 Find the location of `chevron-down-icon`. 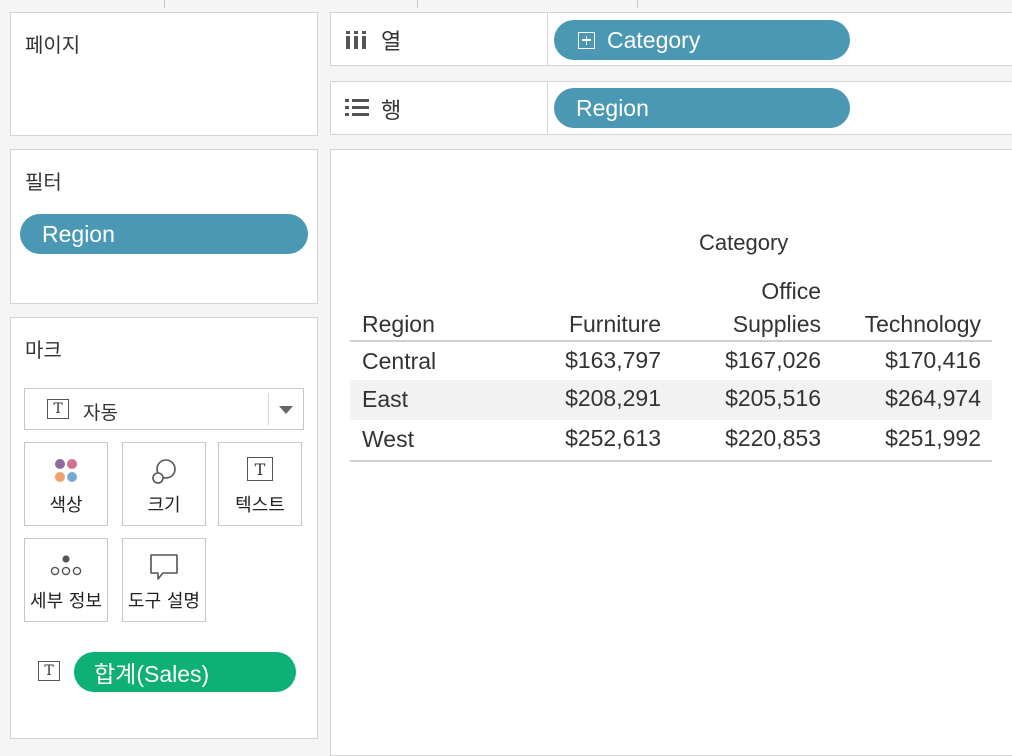

chevron-down-icon is located at coordinates (286, 410).